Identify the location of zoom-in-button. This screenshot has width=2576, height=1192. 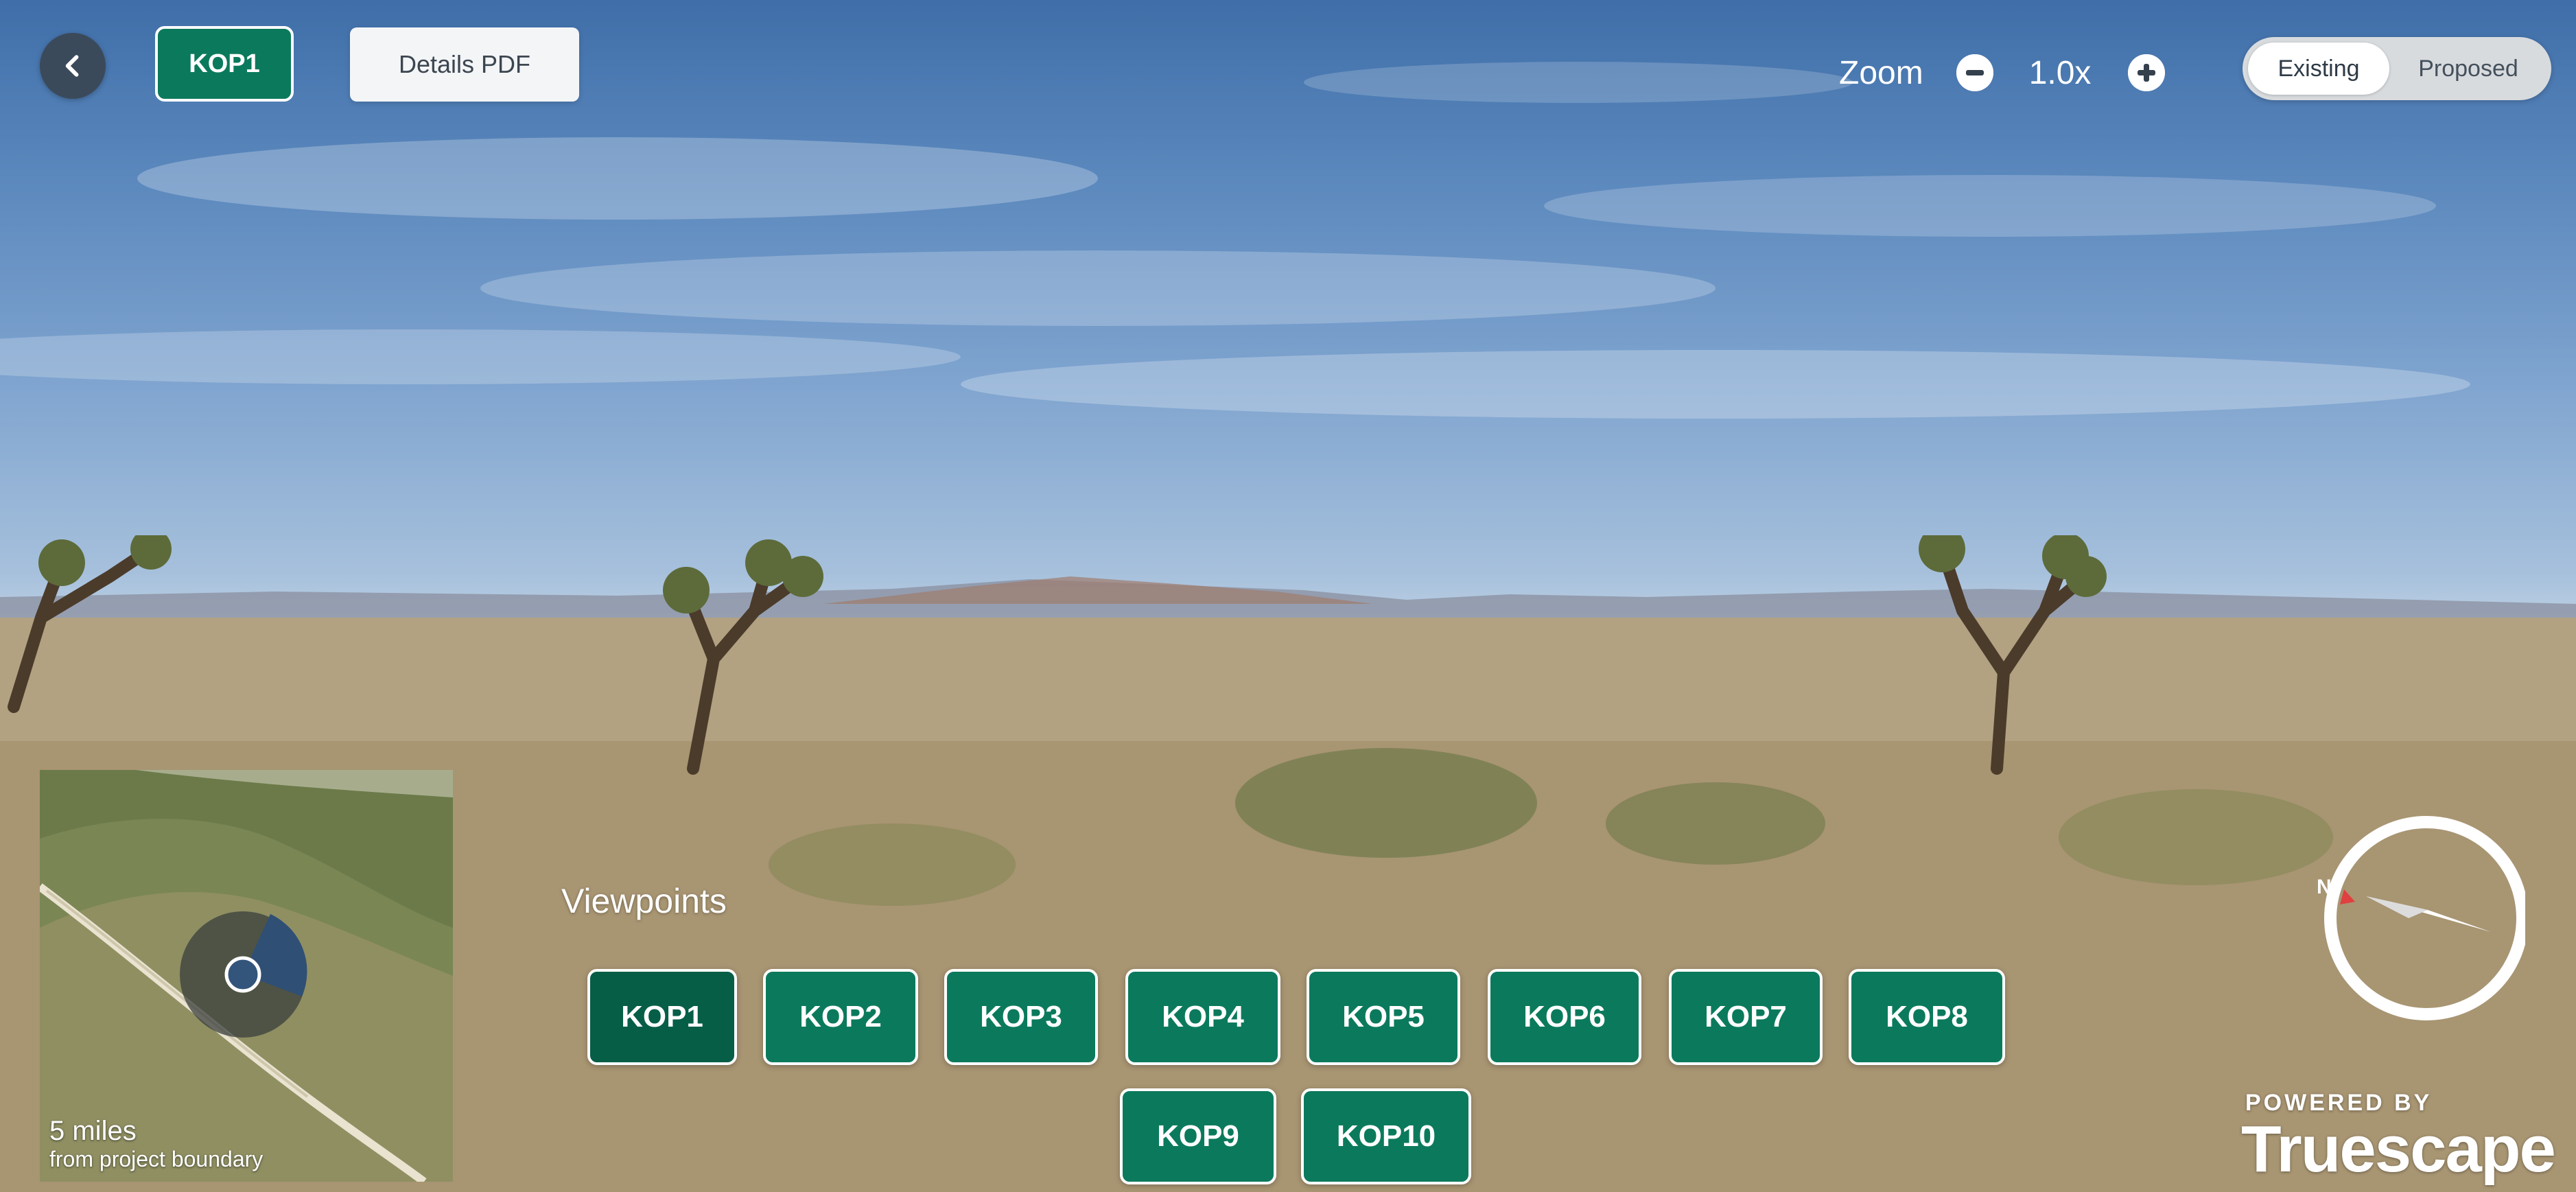
(2147, 72).